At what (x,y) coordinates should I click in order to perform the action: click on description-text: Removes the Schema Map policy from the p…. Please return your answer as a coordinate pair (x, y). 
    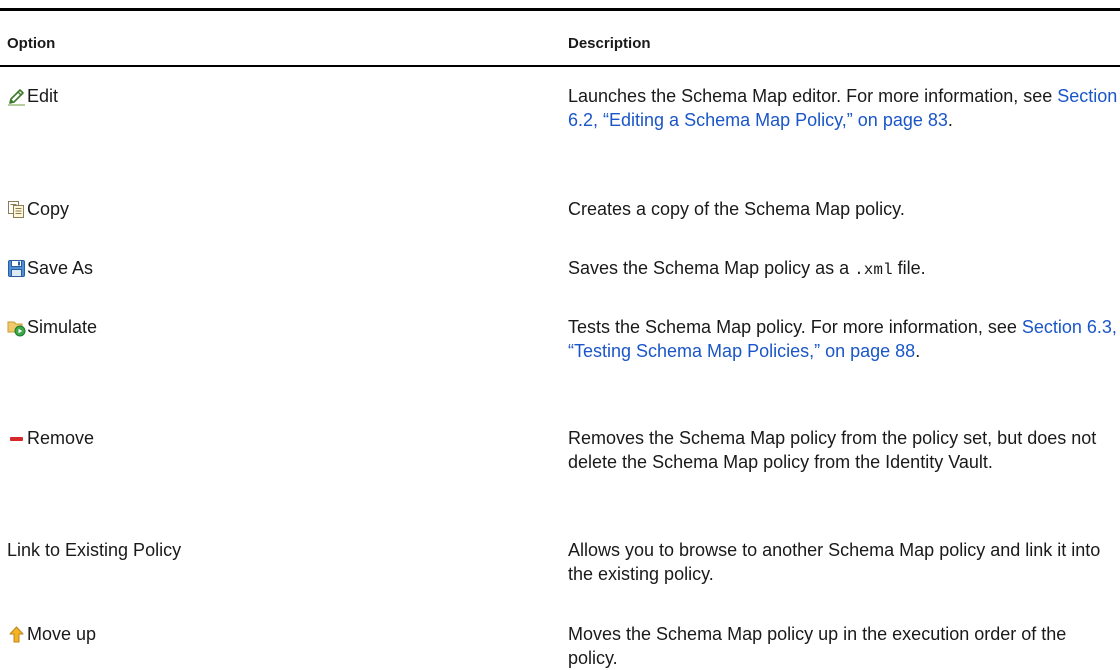
    Looking at the image, I should click on (832, 450).